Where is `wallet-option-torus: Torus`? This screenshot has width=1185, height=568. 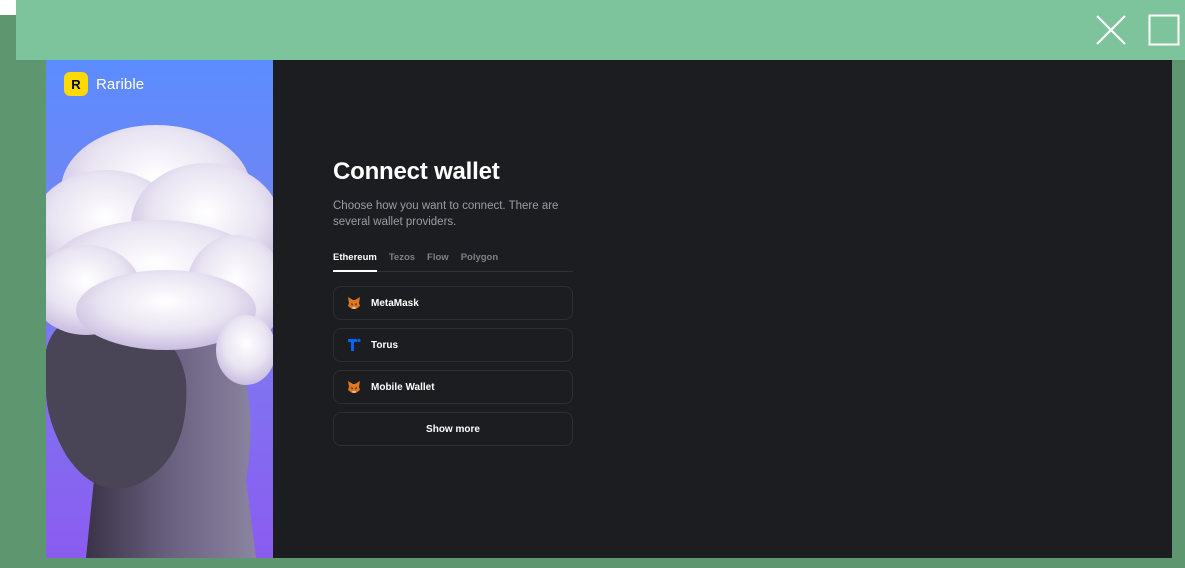
wallet-option-torus: Torus is located at coordinates (453, 345).